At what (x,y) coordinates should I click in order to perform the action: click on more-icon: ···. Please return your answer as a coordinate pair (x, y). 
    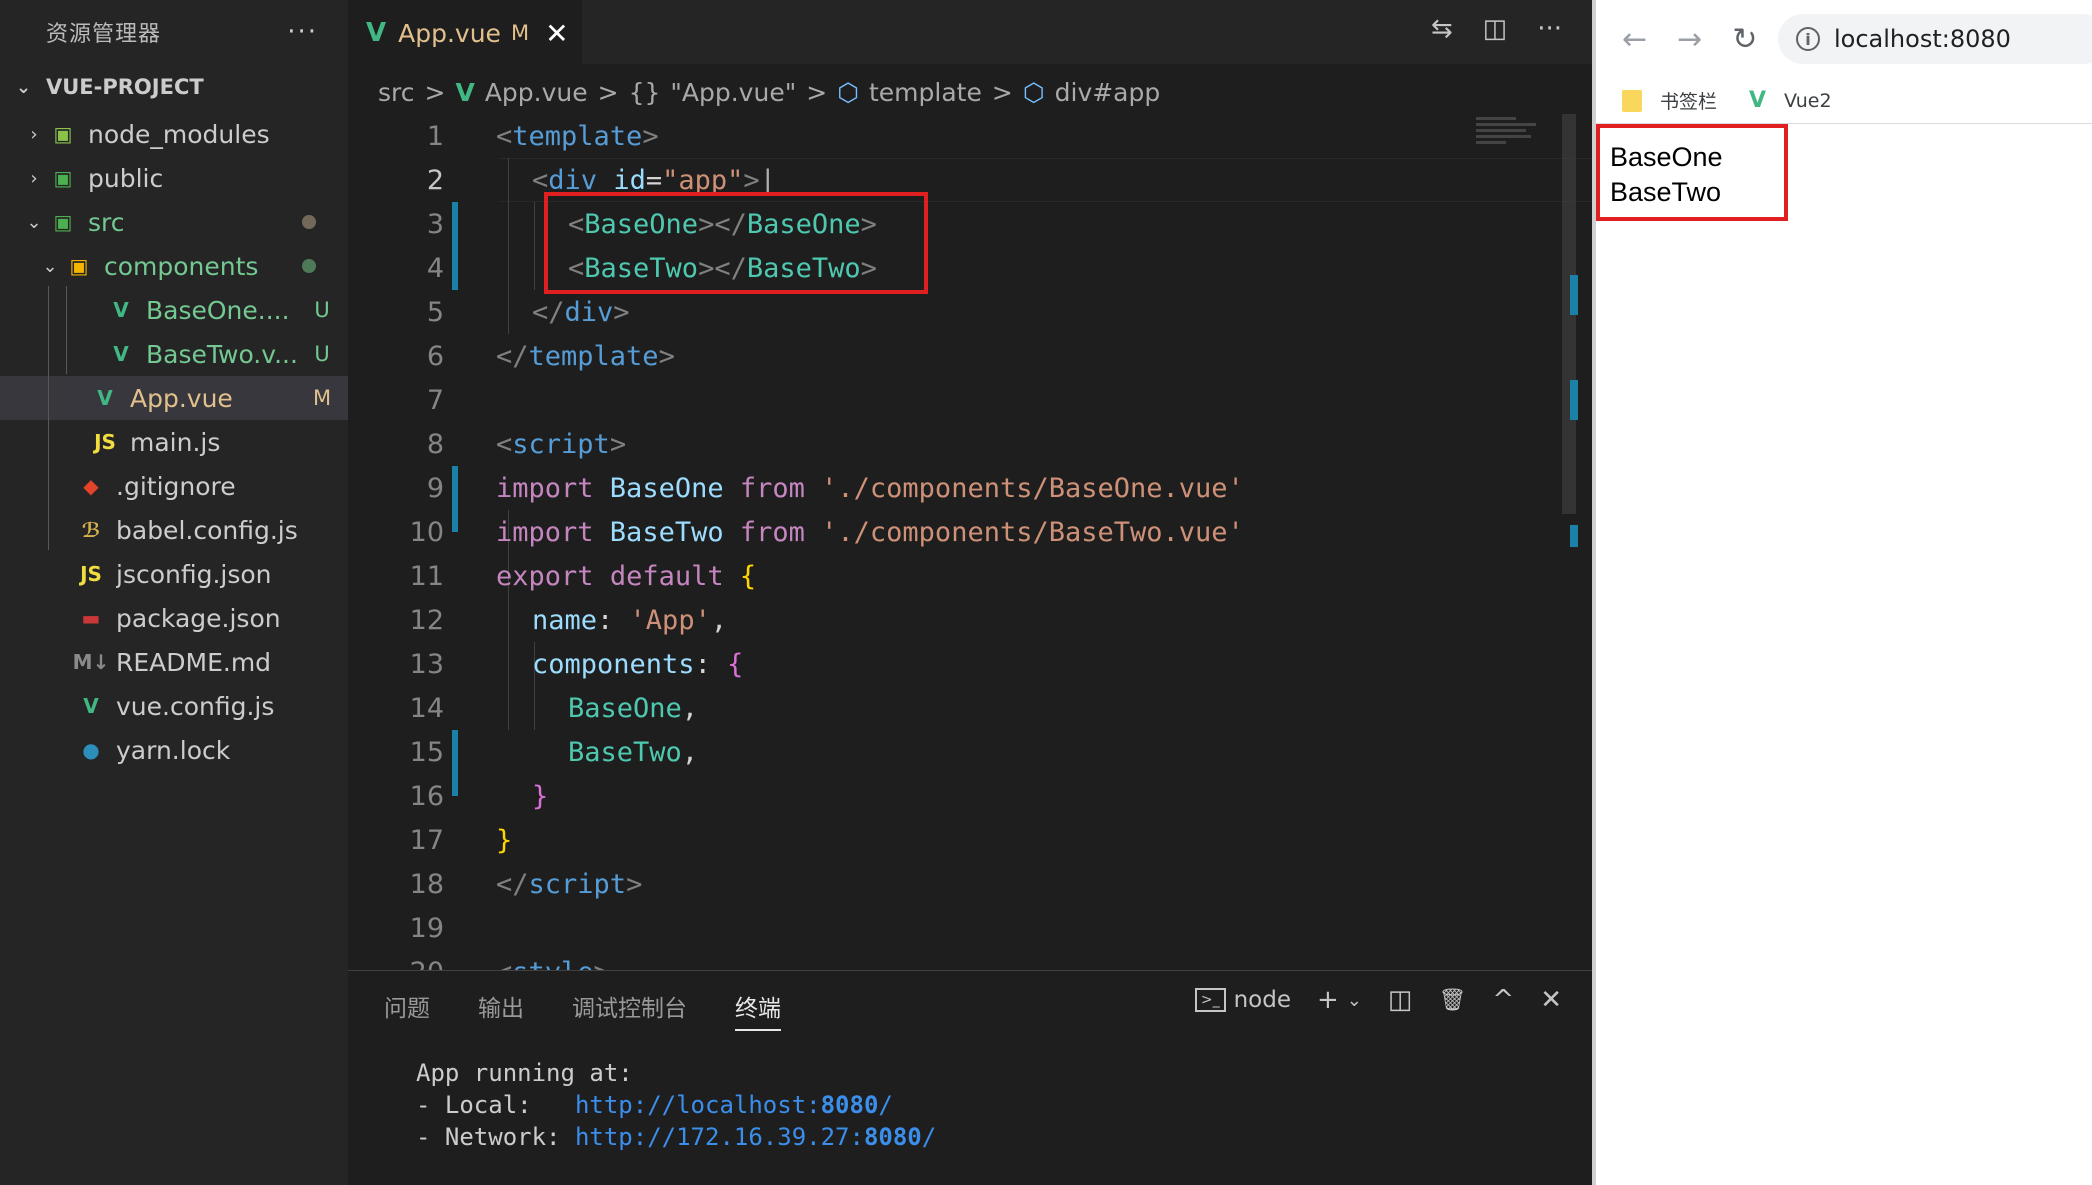
    Looking at the image, I should click on (302, 32).